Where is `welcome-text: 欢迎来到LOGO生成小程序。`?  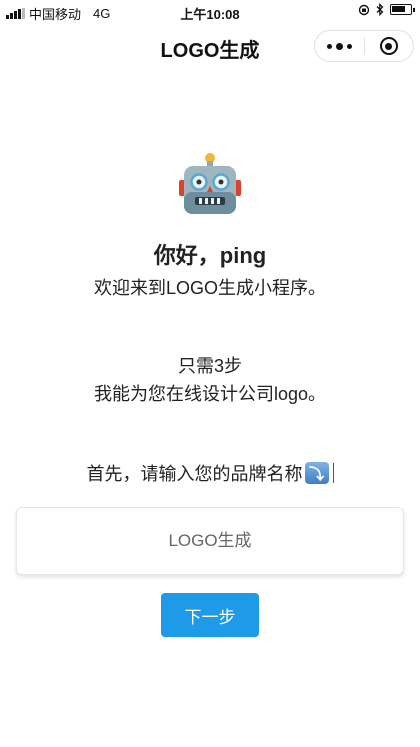
welcome-text: 欢迎来到LOGO生成小程序。 is located at coordinates (209, 288).